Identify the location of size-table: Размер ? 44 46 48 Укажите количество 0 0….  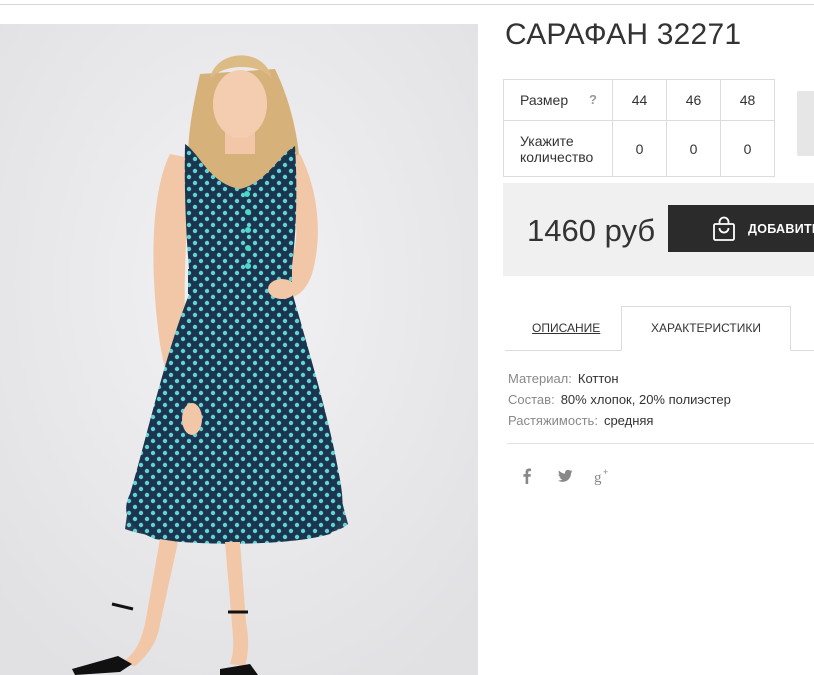
(639, 128).